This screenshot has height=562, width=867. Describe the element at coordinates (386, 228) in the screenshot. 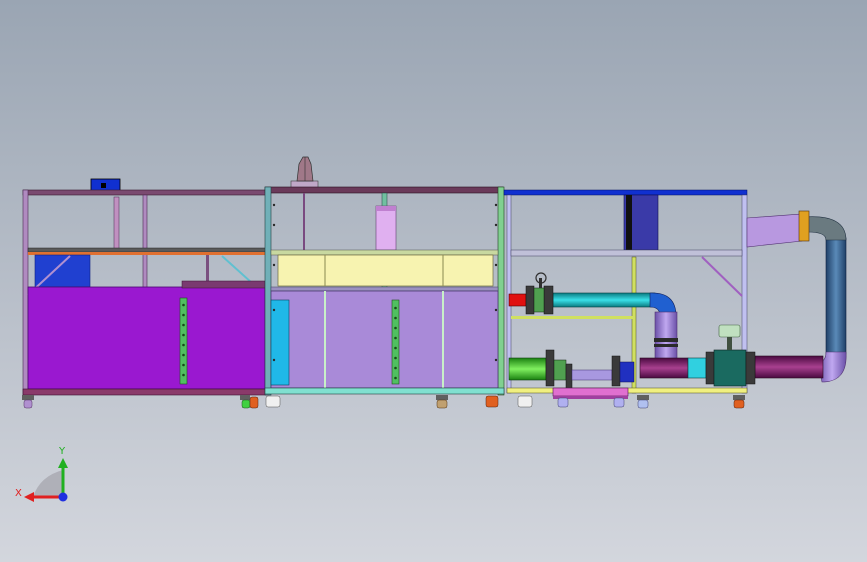

I see `center-cylinder` at that location.